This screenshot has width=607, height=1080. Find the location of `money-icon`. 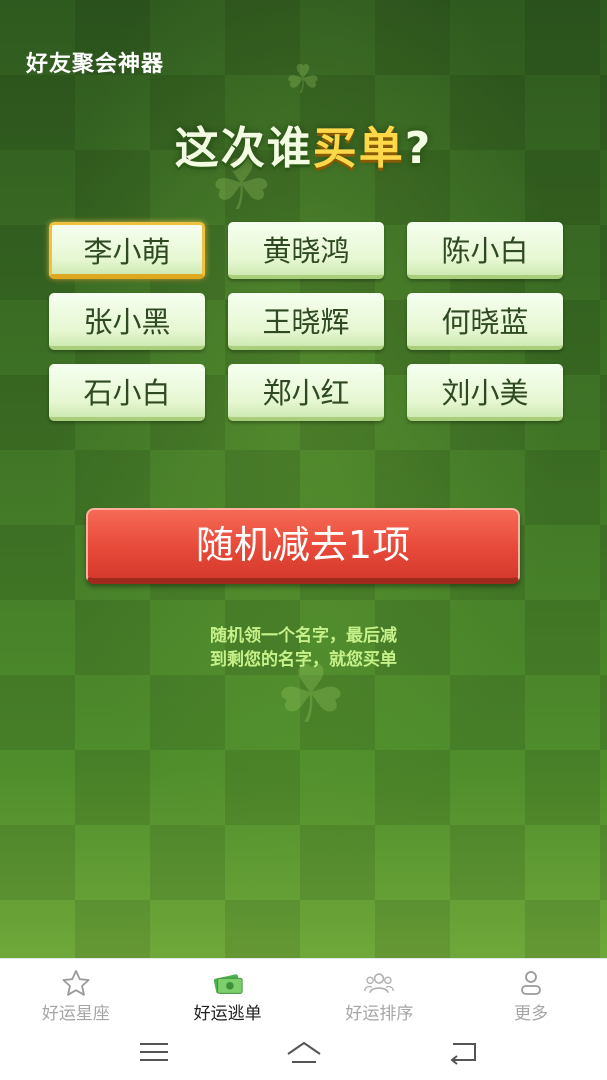

money-icon is located at coordinates (228, 983).